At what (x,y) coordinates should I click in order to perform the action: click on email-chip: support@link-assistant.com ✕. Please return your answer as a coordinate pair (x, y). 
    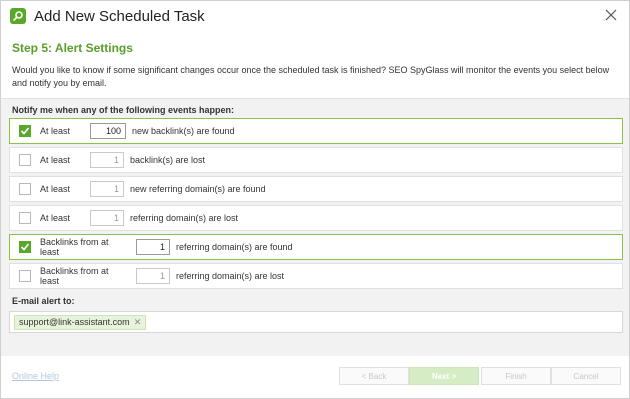
    Looking at the image, I should click on (80, 322).